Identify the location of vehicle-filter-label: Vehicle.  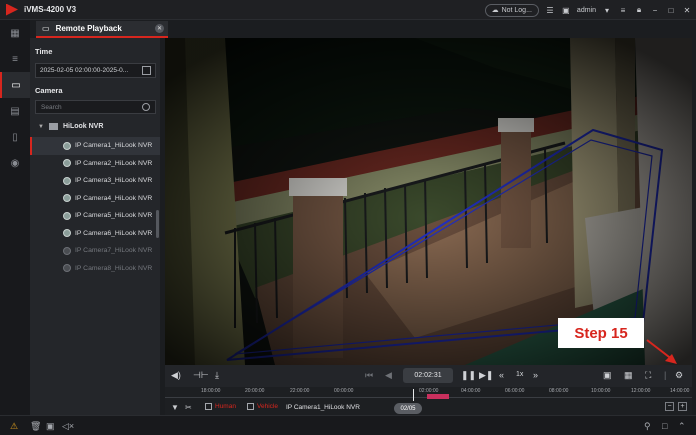
(267, 406).